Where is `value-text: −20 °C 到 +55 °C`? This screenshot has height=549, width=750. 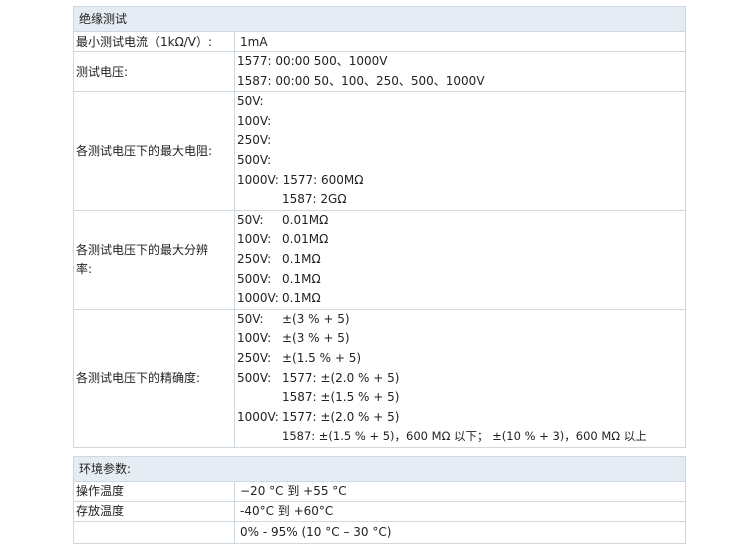 value-text: −20 °C 到 +55 °C is located at coordinates (293, 491).